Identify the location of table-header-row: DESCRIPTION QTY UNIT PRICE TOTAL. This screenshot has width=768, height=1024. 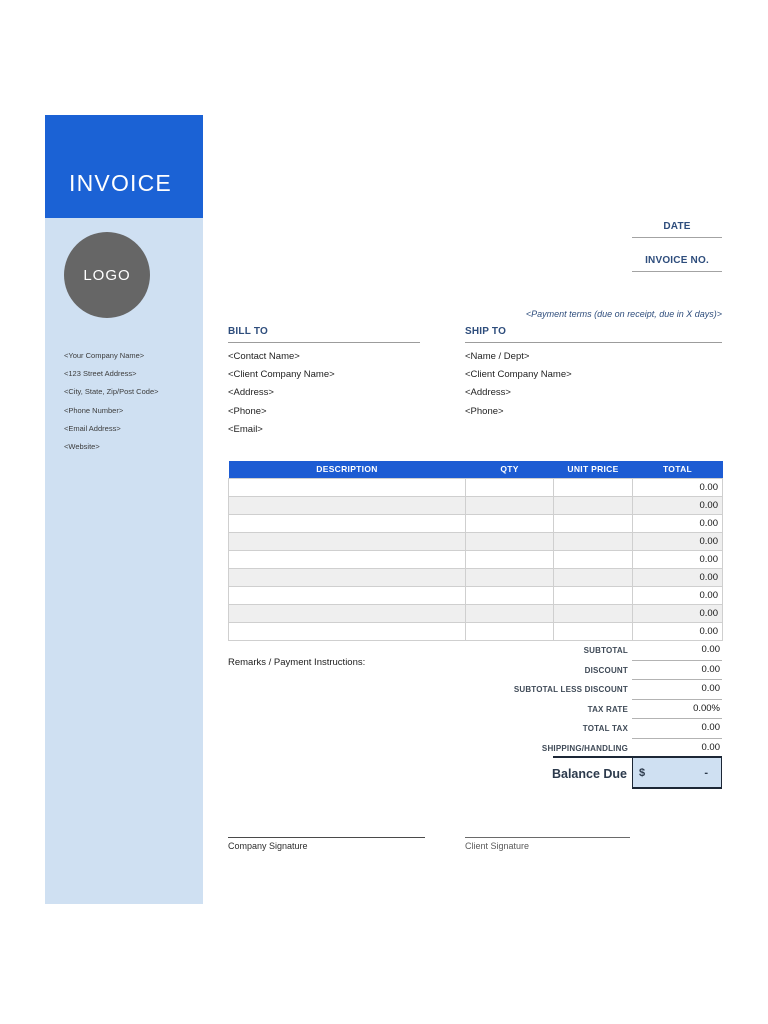
(475, 469).